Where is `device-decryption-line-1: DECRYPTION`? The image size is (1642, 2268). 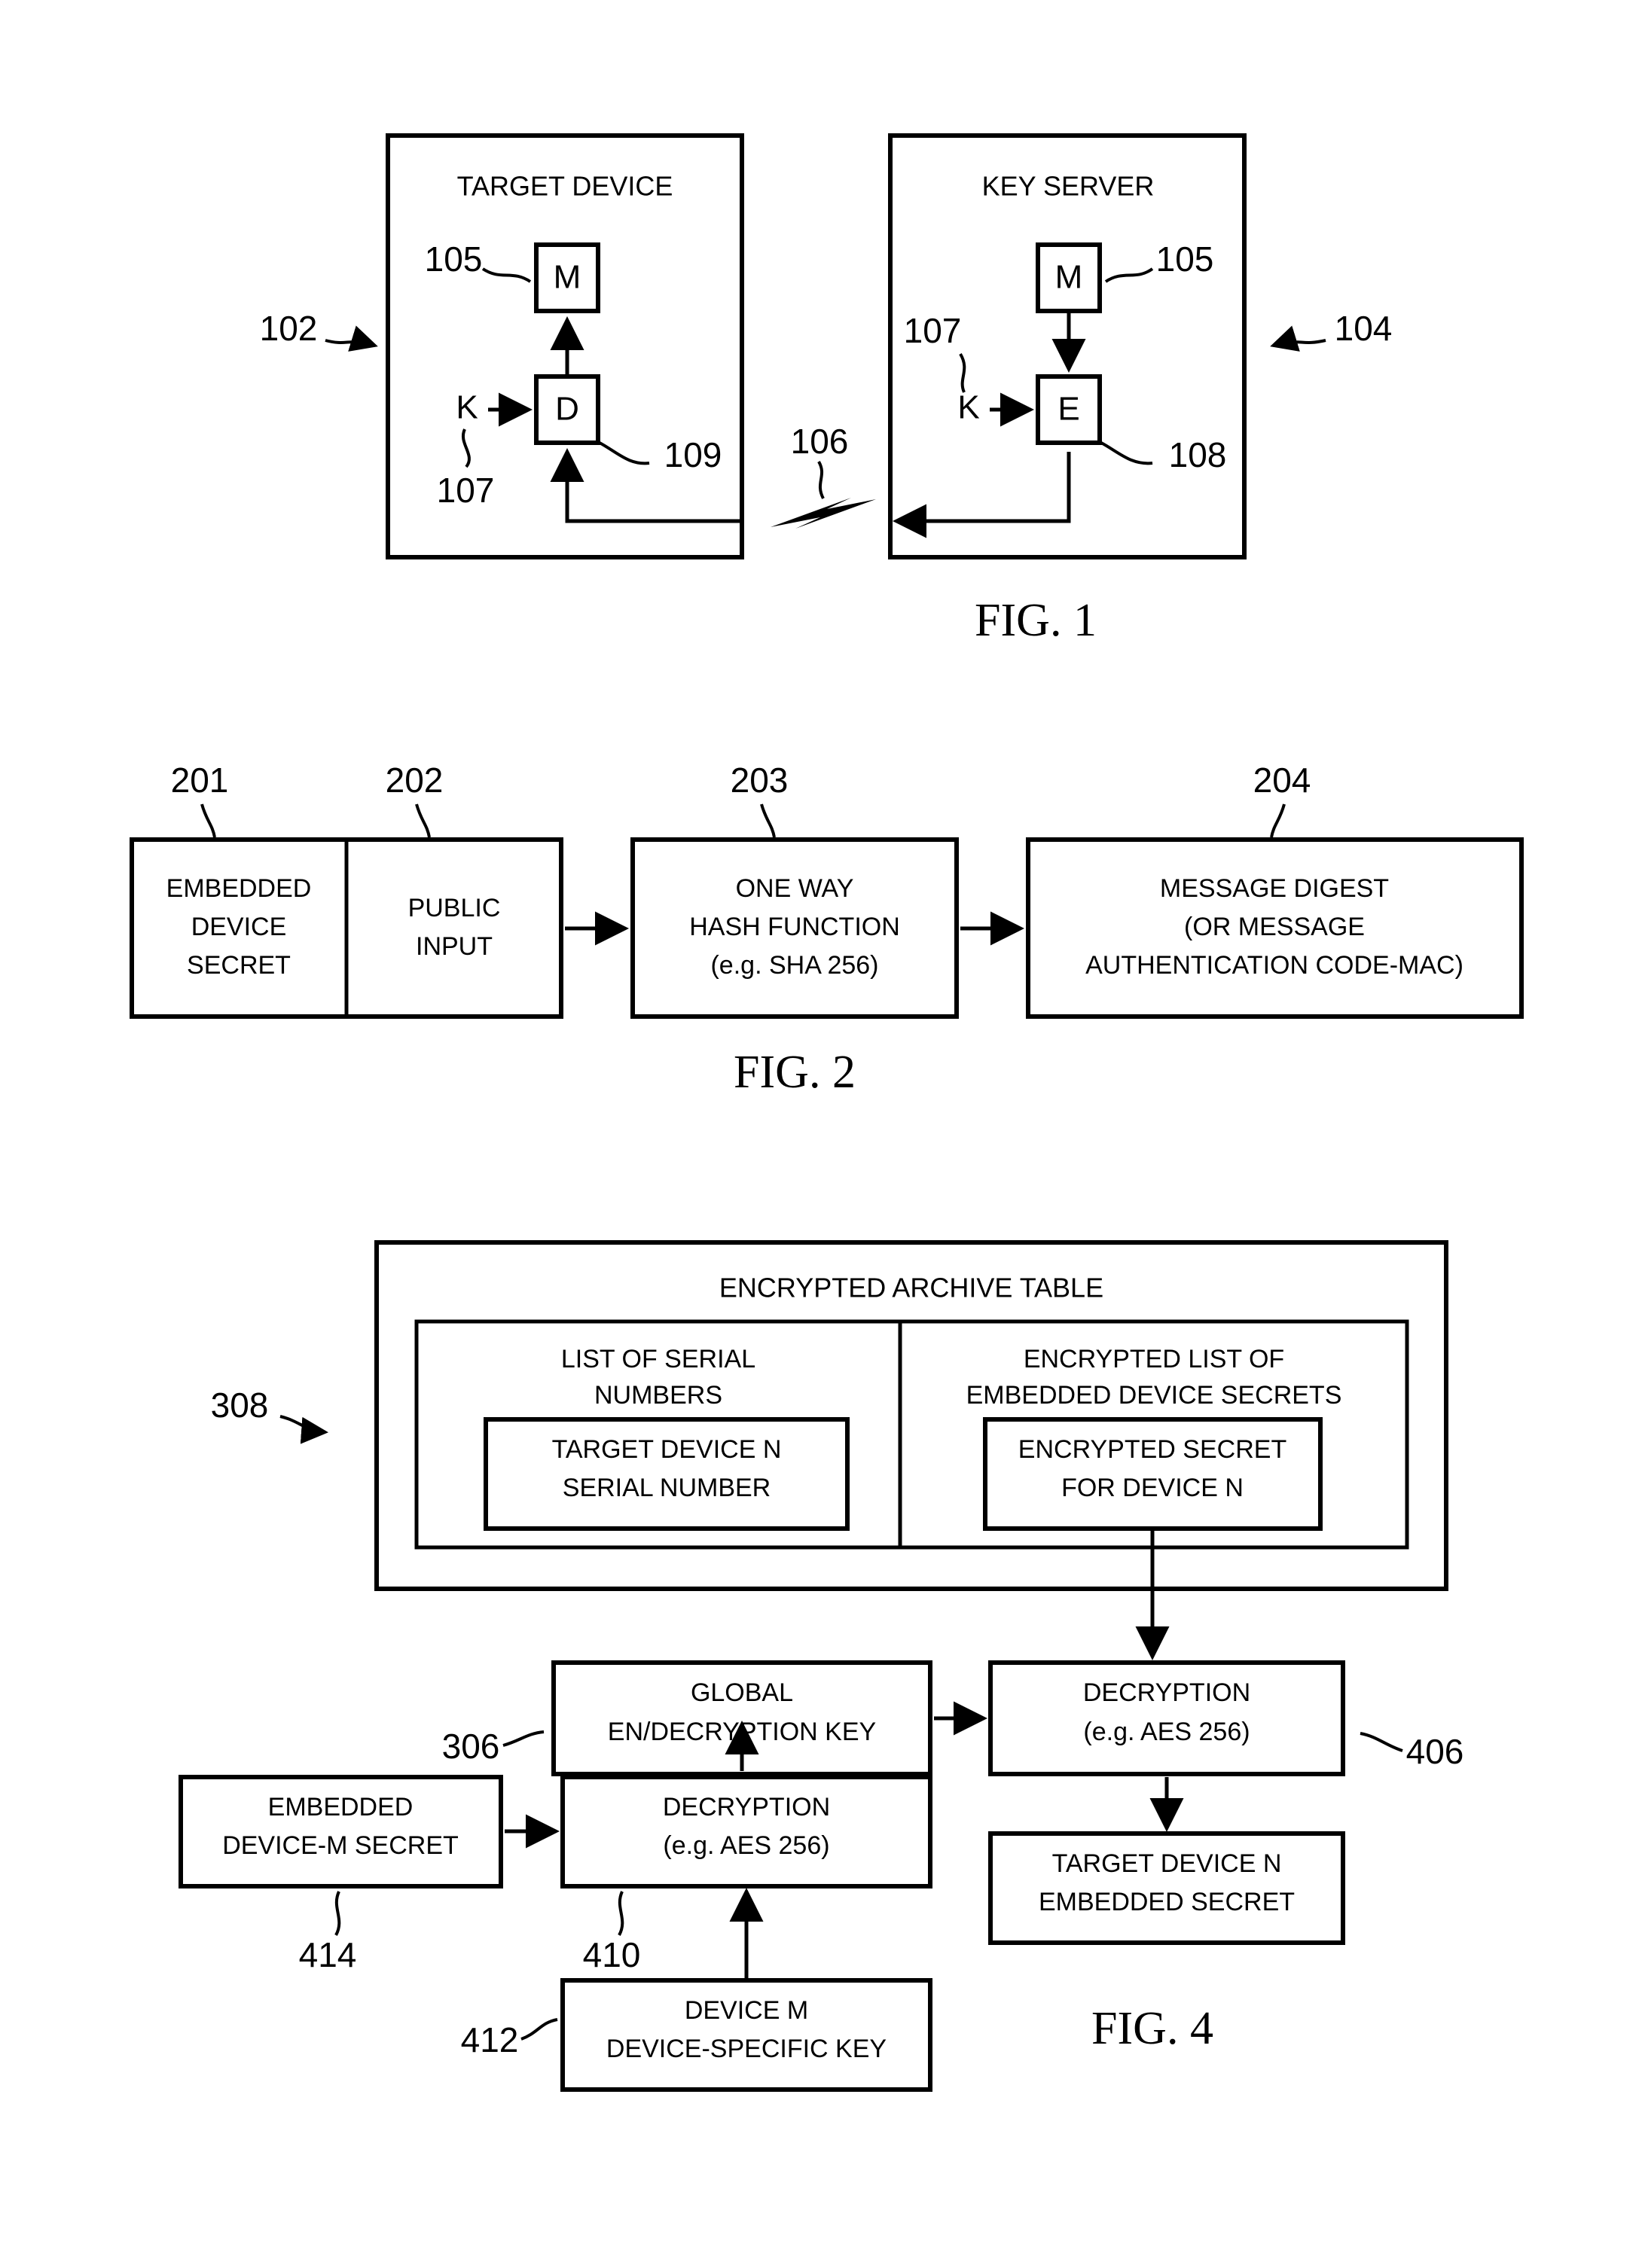 device-decryption-line-1: DECRYPTION is located at coordinates (746, 1807).